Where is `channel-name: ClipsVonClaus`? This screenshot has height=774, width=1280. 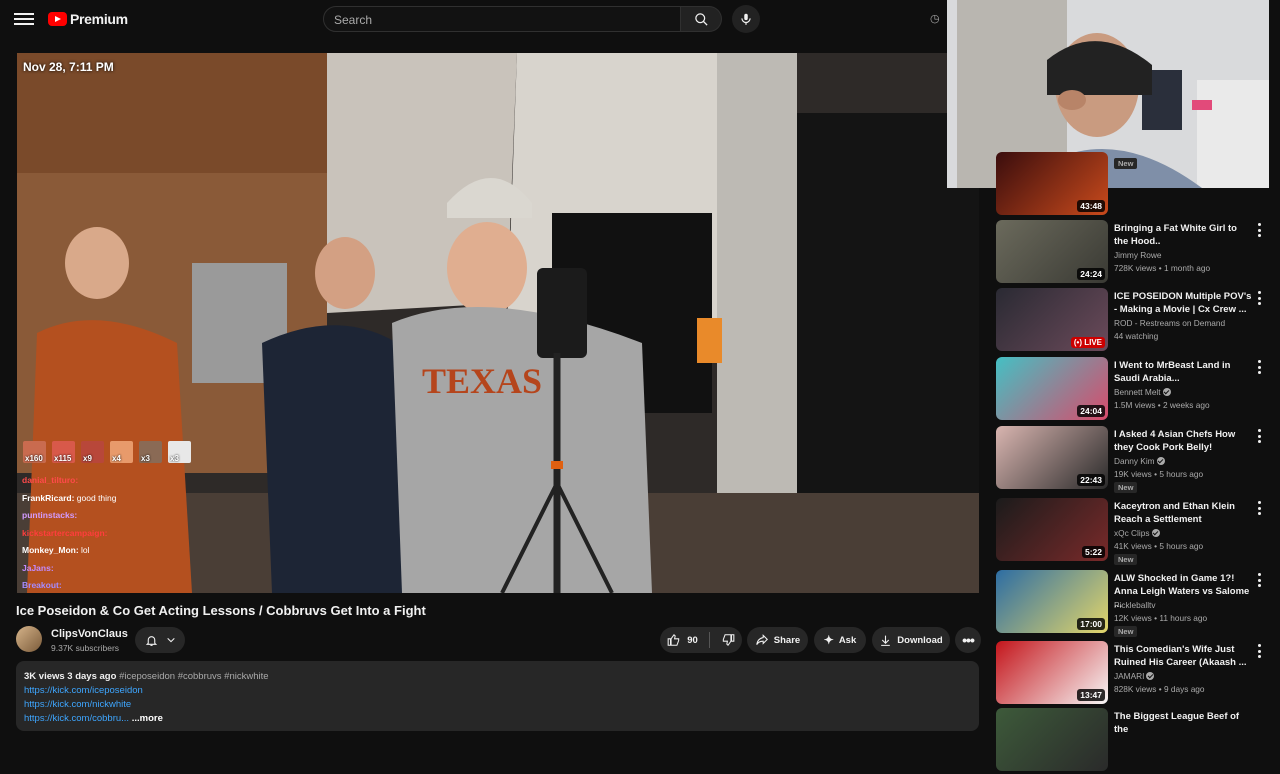
channel-name: ClipsVonClaus is located at coordinates (89, 634).